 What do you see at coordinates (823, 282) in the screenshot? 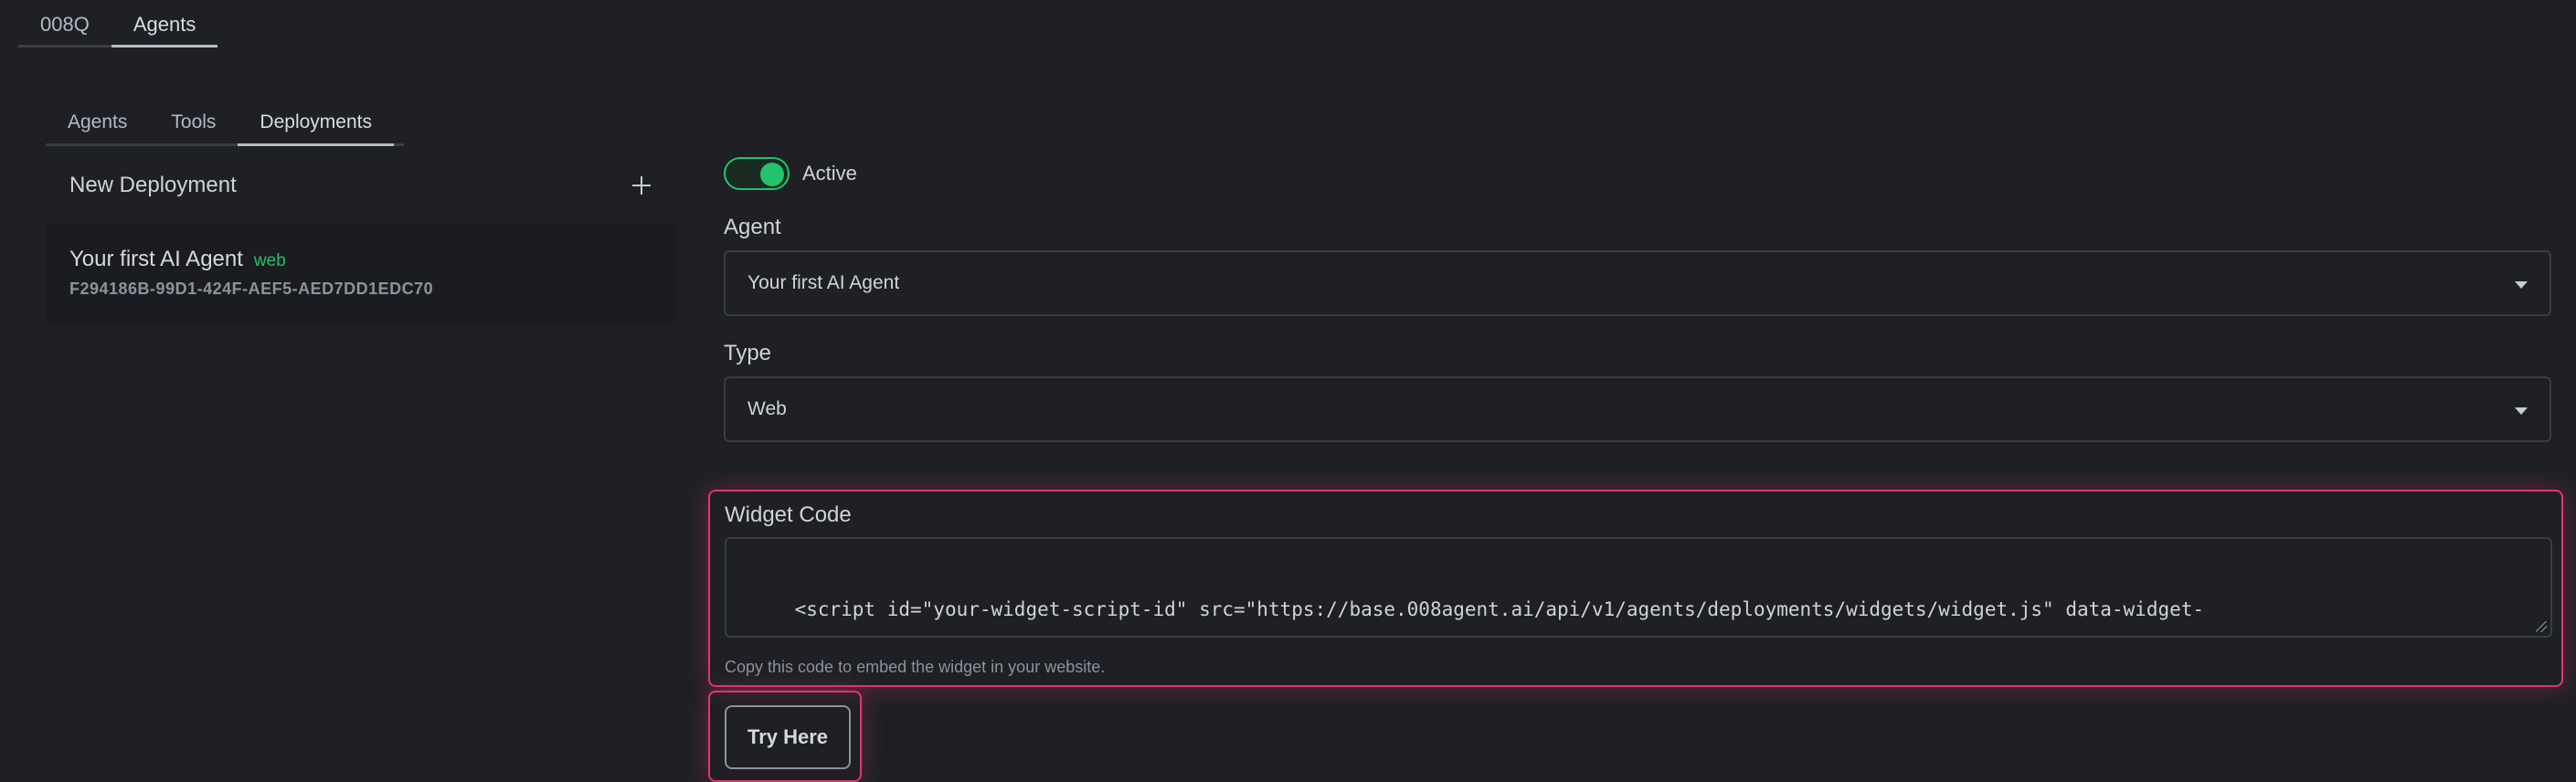
I see `agent-select-value: Your first AI Agent` at bounding box center [823, 282].